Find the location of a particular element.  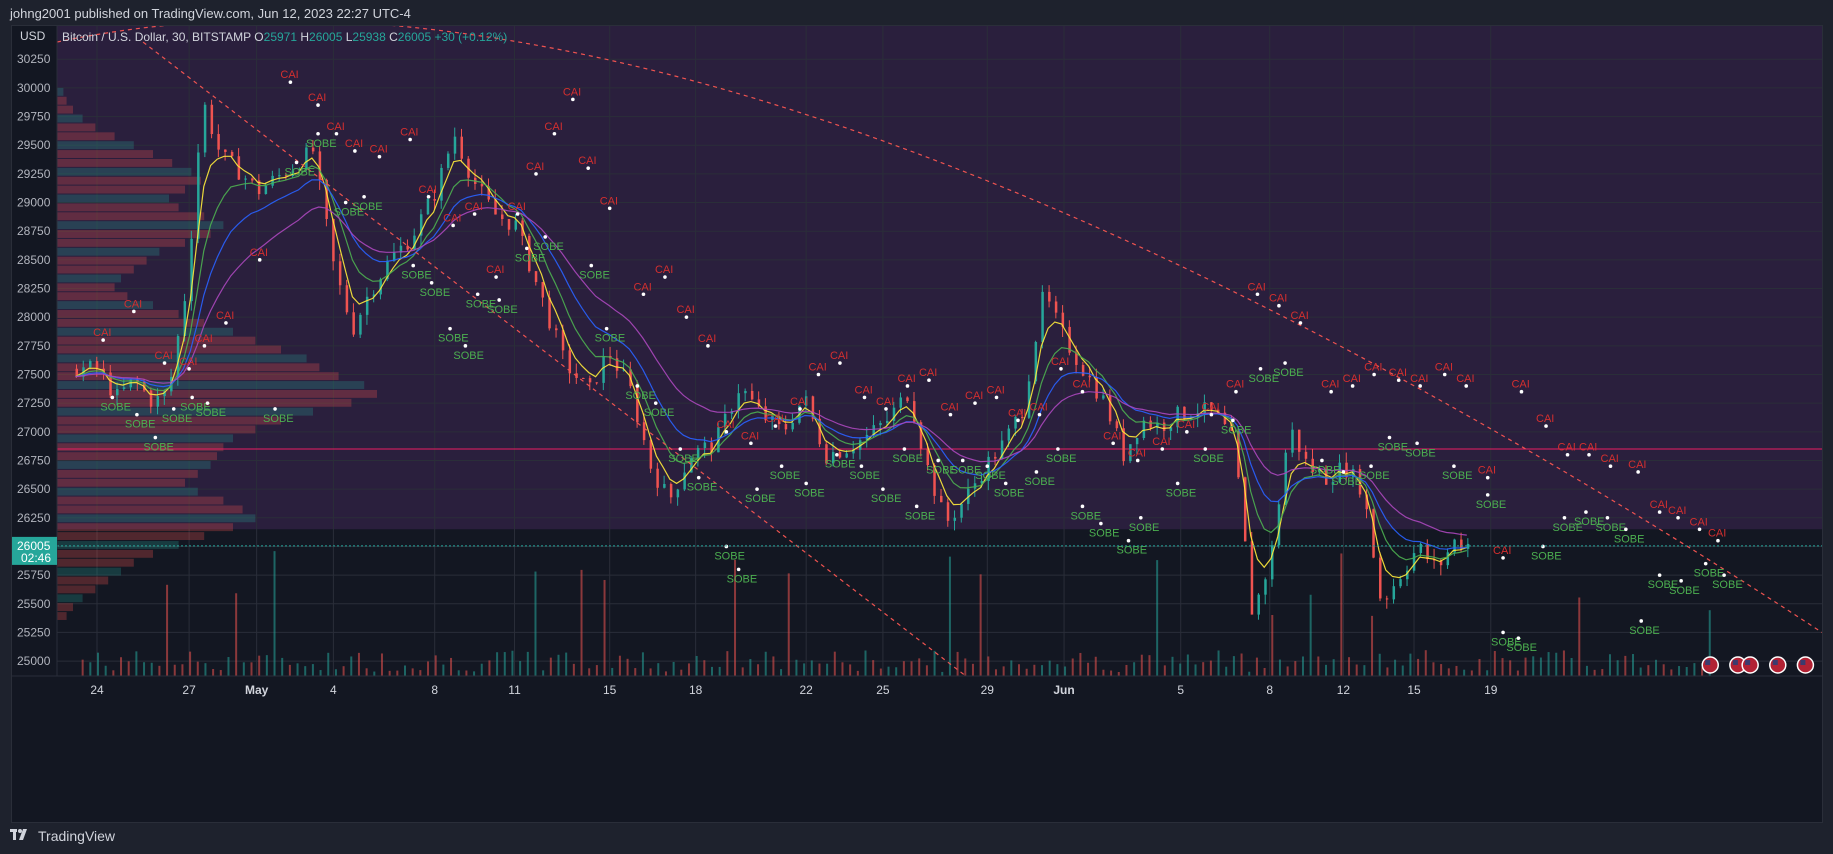

y-tick-label: 25750 is located at coordinates (34, 575).